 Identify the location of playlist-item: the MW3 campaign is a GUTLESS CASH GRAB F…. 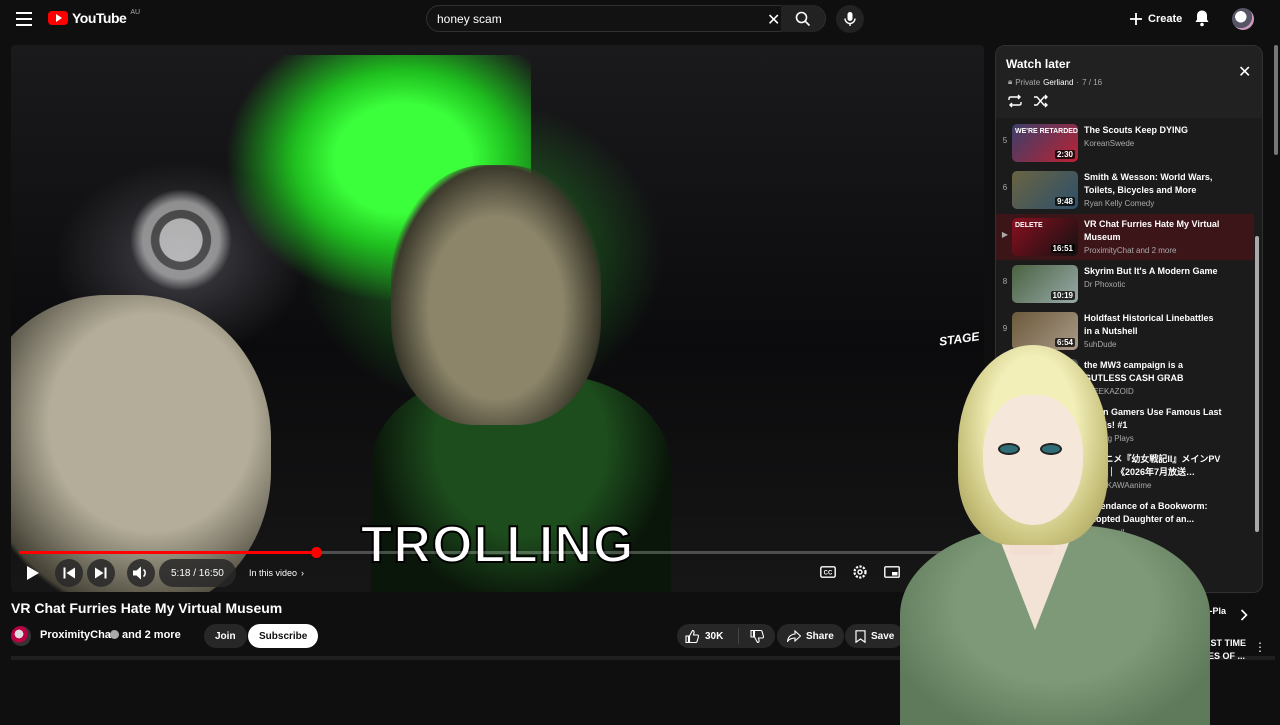
(1125, 378).